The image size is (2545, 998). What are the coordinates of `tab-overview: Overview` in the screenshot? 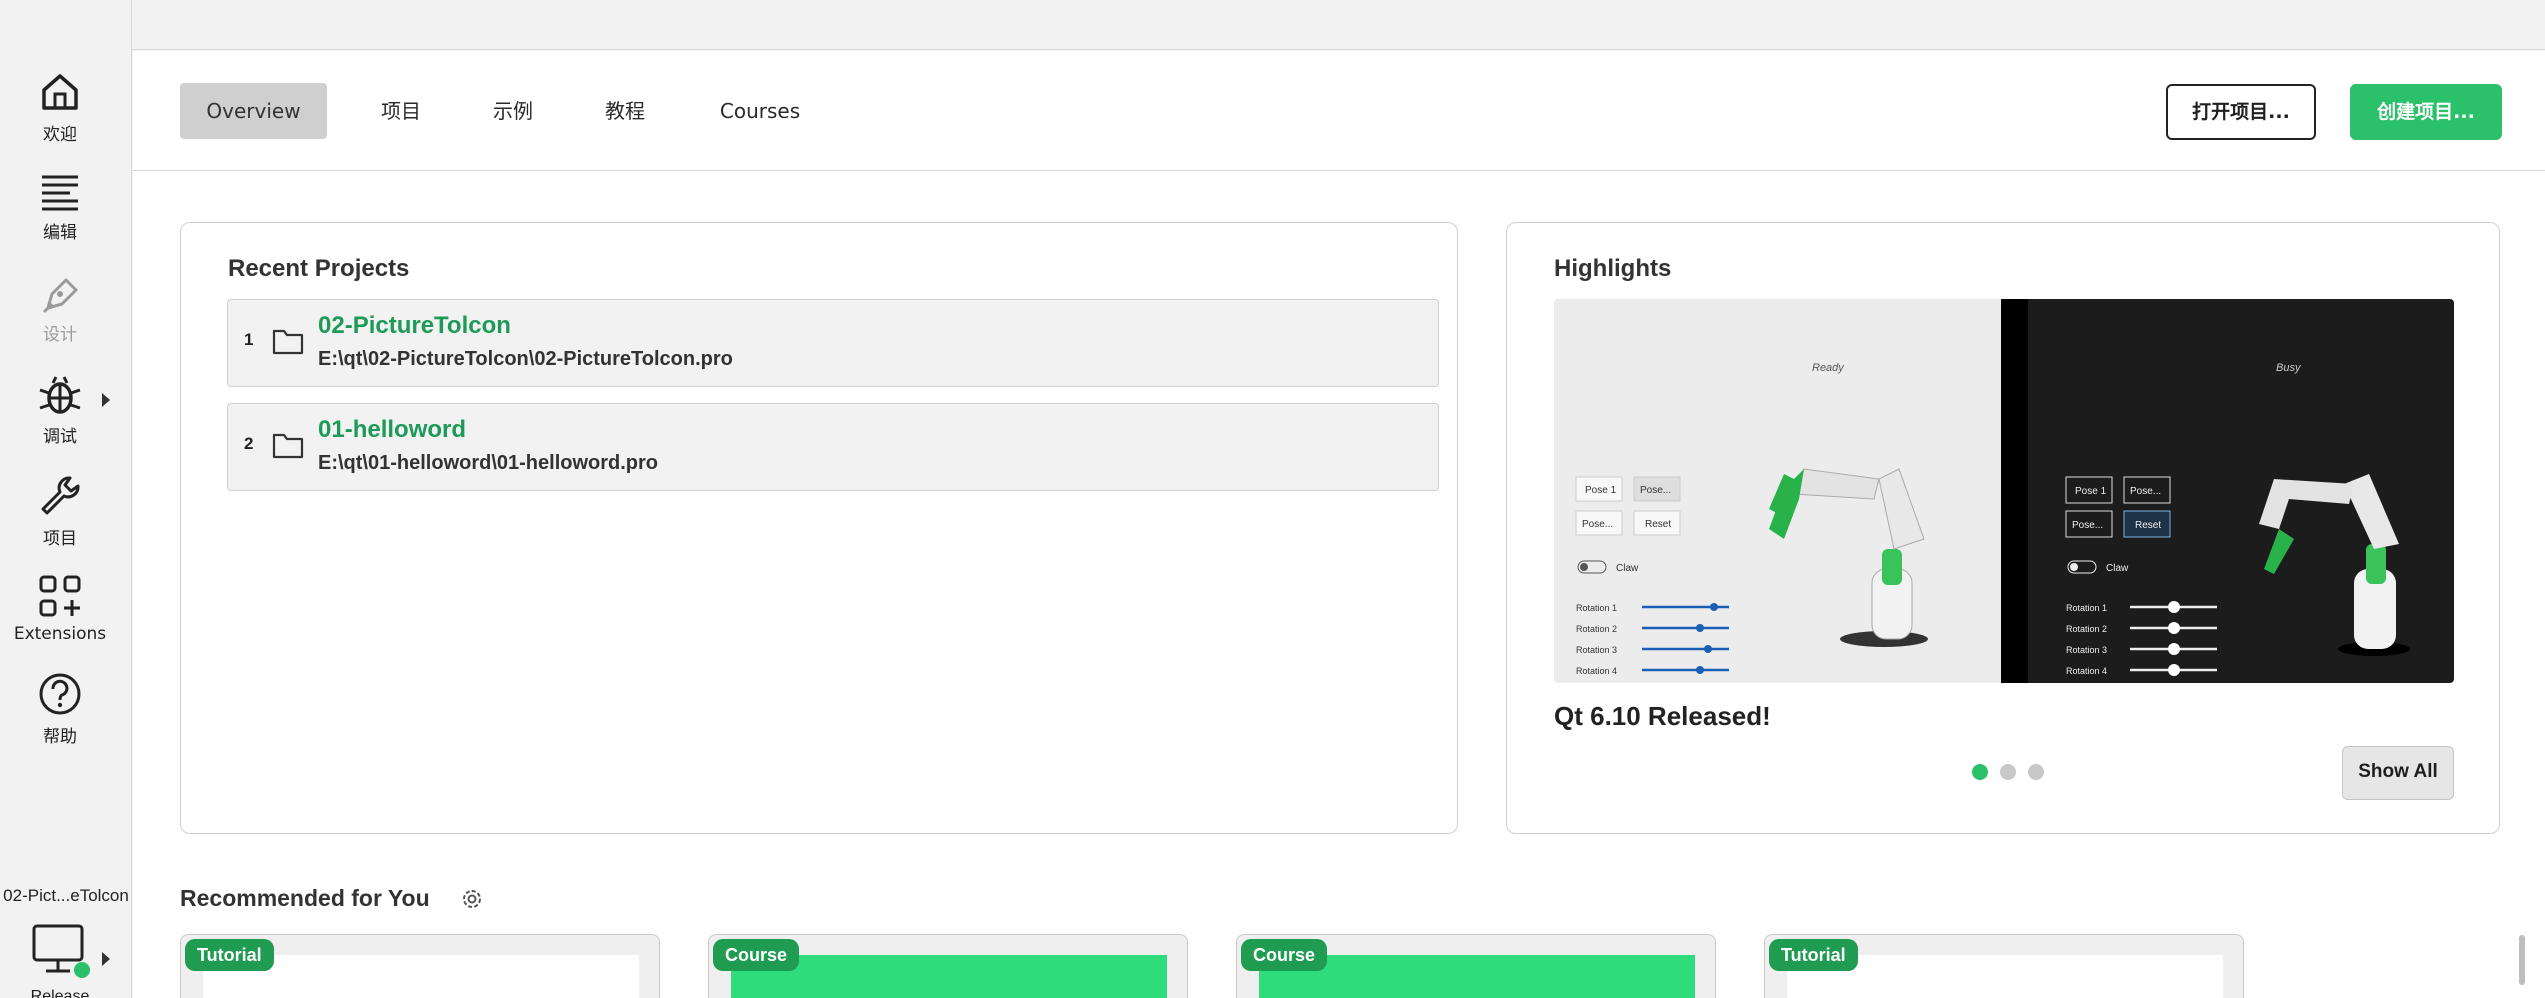 It's located at (253, 111).